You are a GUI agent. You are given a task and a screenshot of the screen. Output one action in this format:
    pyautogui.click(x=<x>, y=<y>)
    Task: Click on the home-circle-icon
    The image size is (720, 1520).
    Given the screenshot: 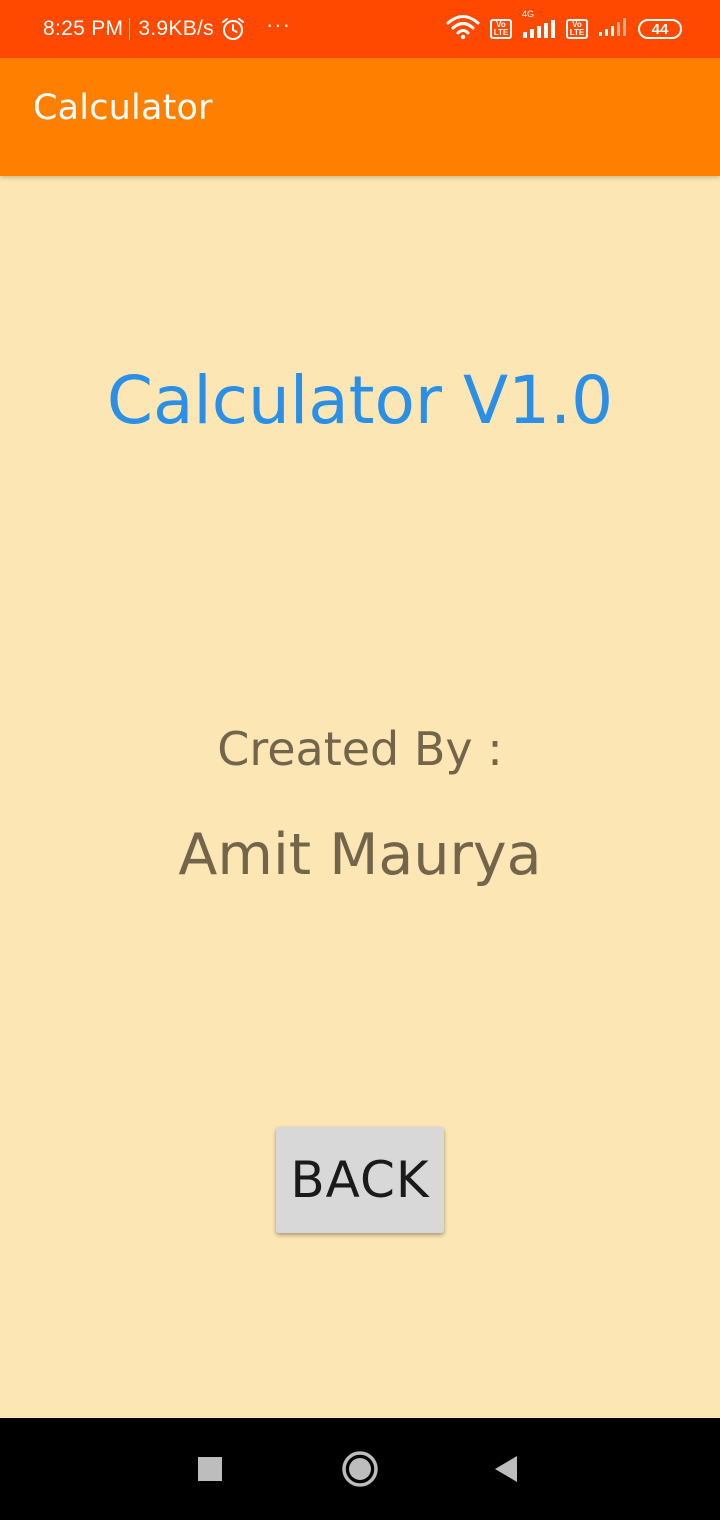 What is the action you would take?
    pyautogui.click(x=360, y=1469)
    